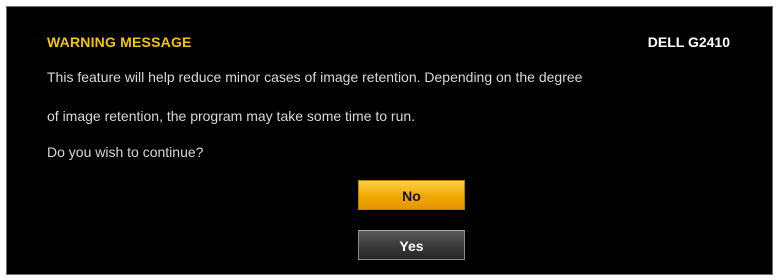  I want to click on no-button: No, so click(411, 195).